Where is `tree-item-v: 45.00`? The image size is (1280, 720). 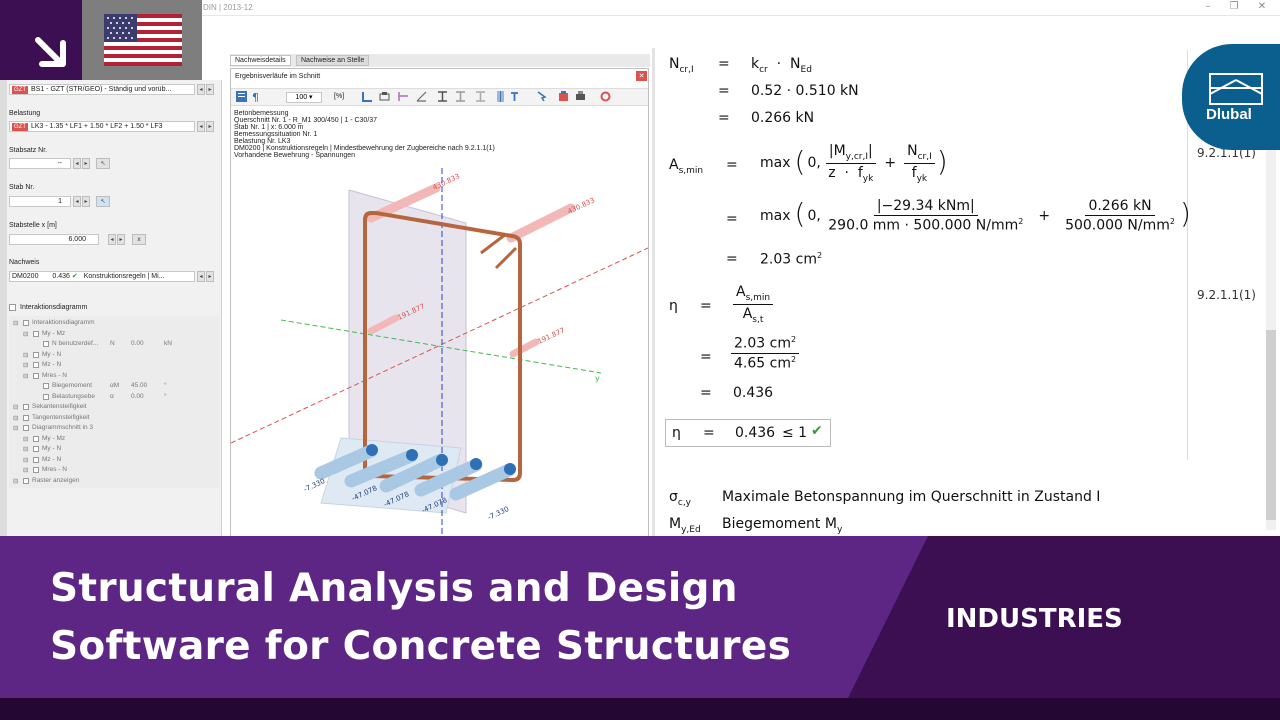 tree-item-v: 45.00 is located at coordinates (139, 385).